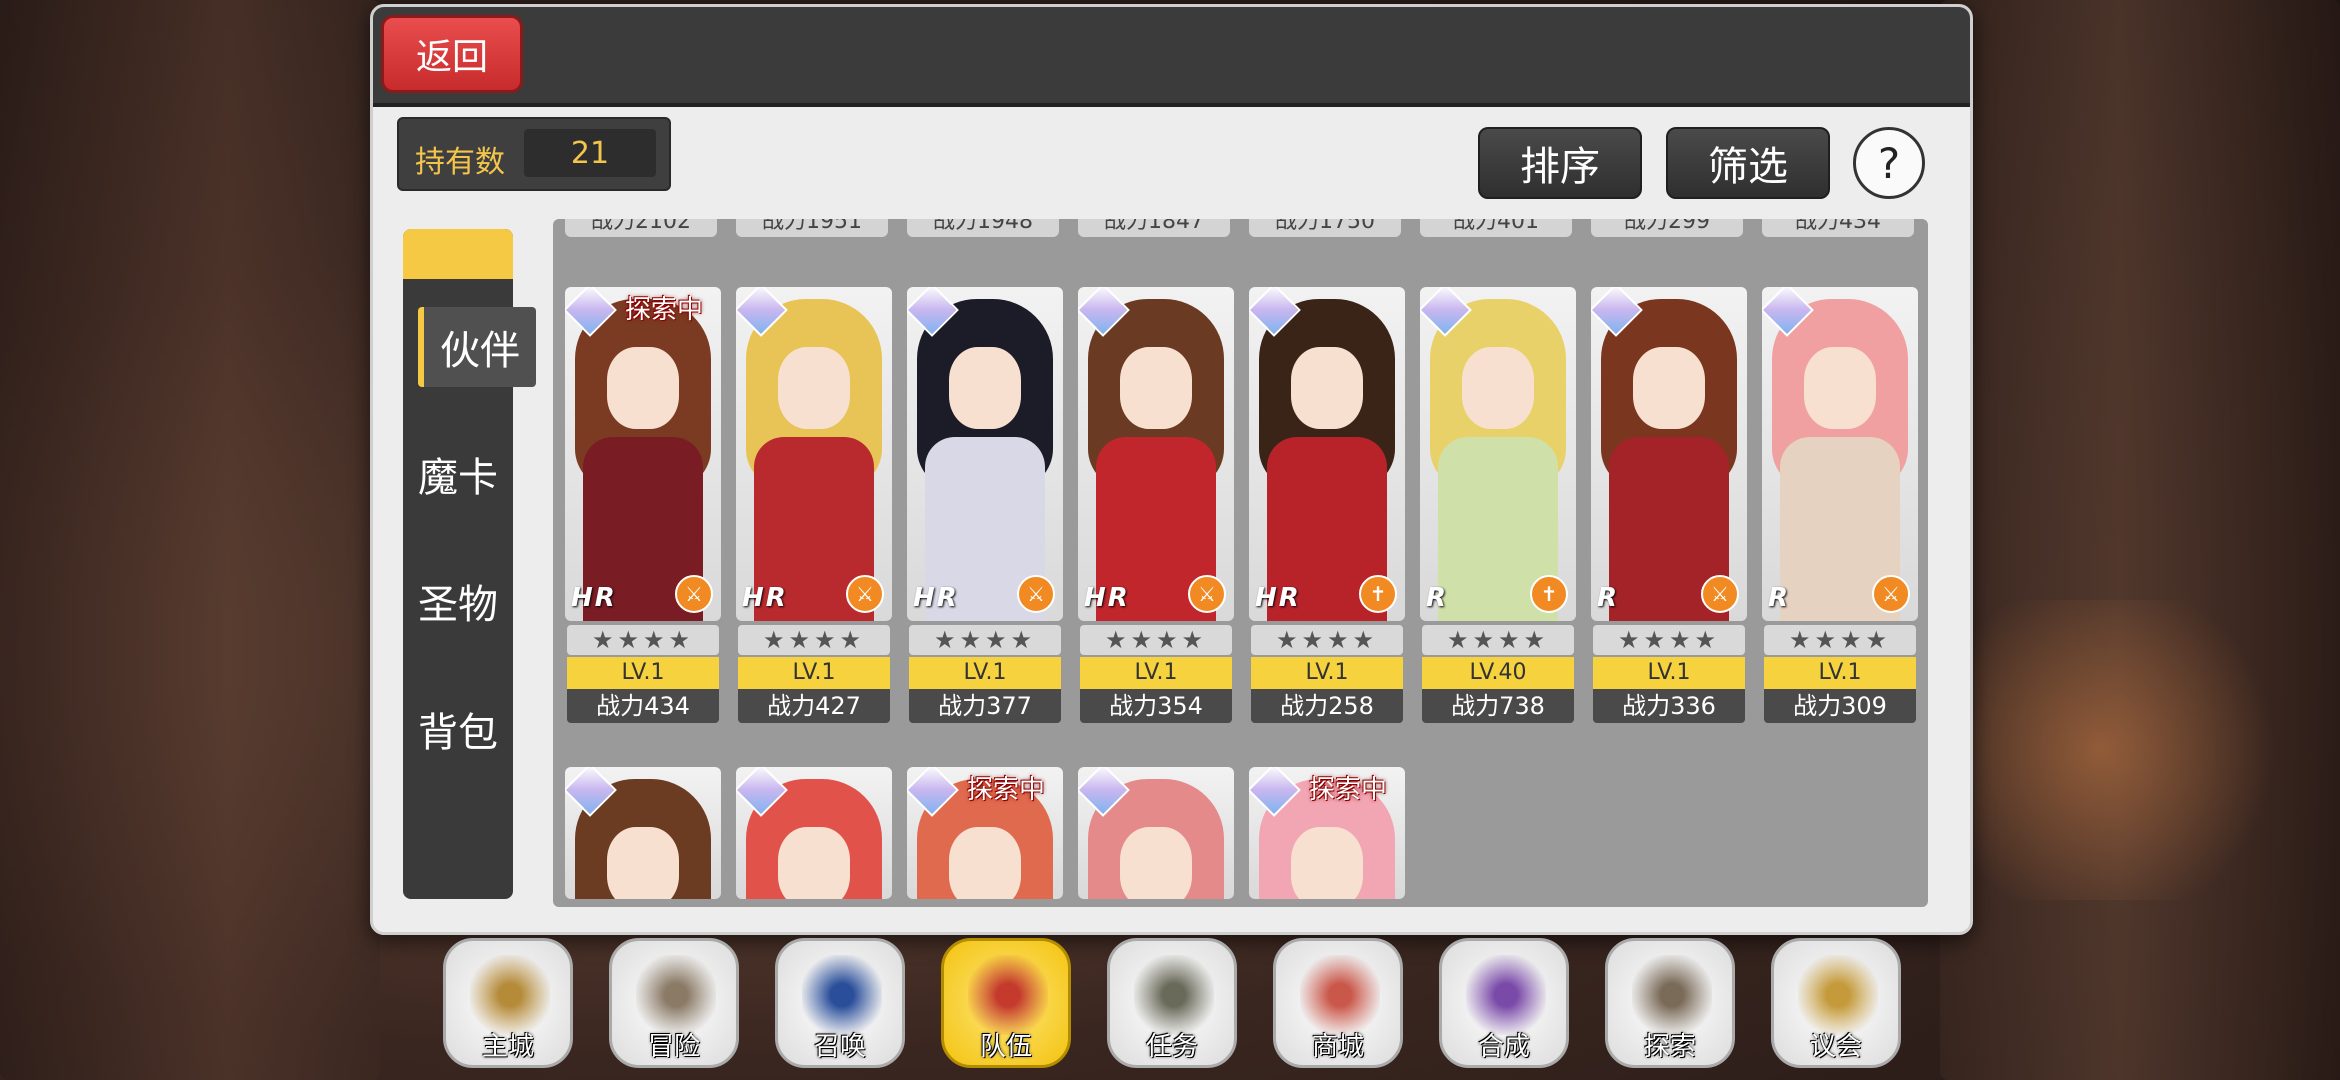 This screenshot has width=2340, height=1080. What do you see at coordinates (458, 601) in the screenshot?
I see `tab-relics: 圣物` at bounding box center [458, 601].